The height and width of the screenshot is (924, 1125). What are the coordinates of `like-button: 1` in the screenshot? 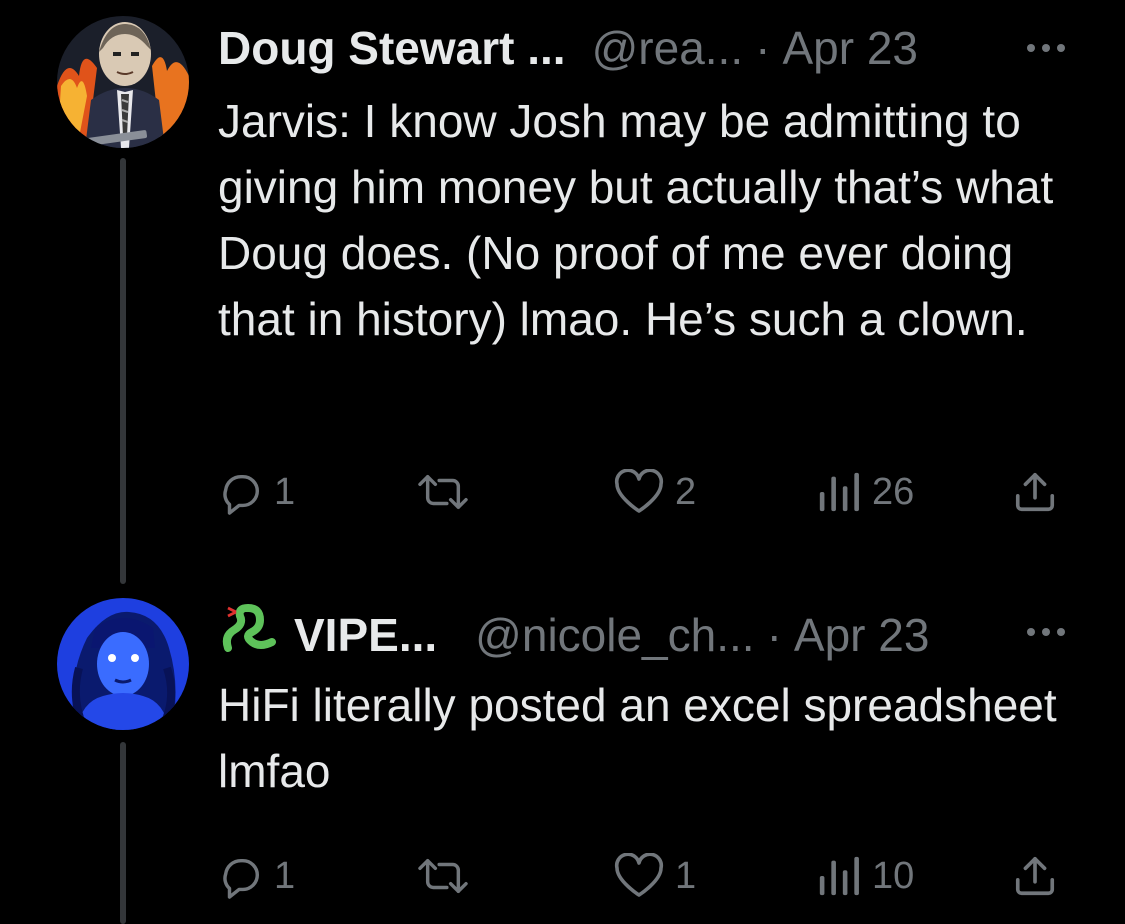 It's located at (654, 876).